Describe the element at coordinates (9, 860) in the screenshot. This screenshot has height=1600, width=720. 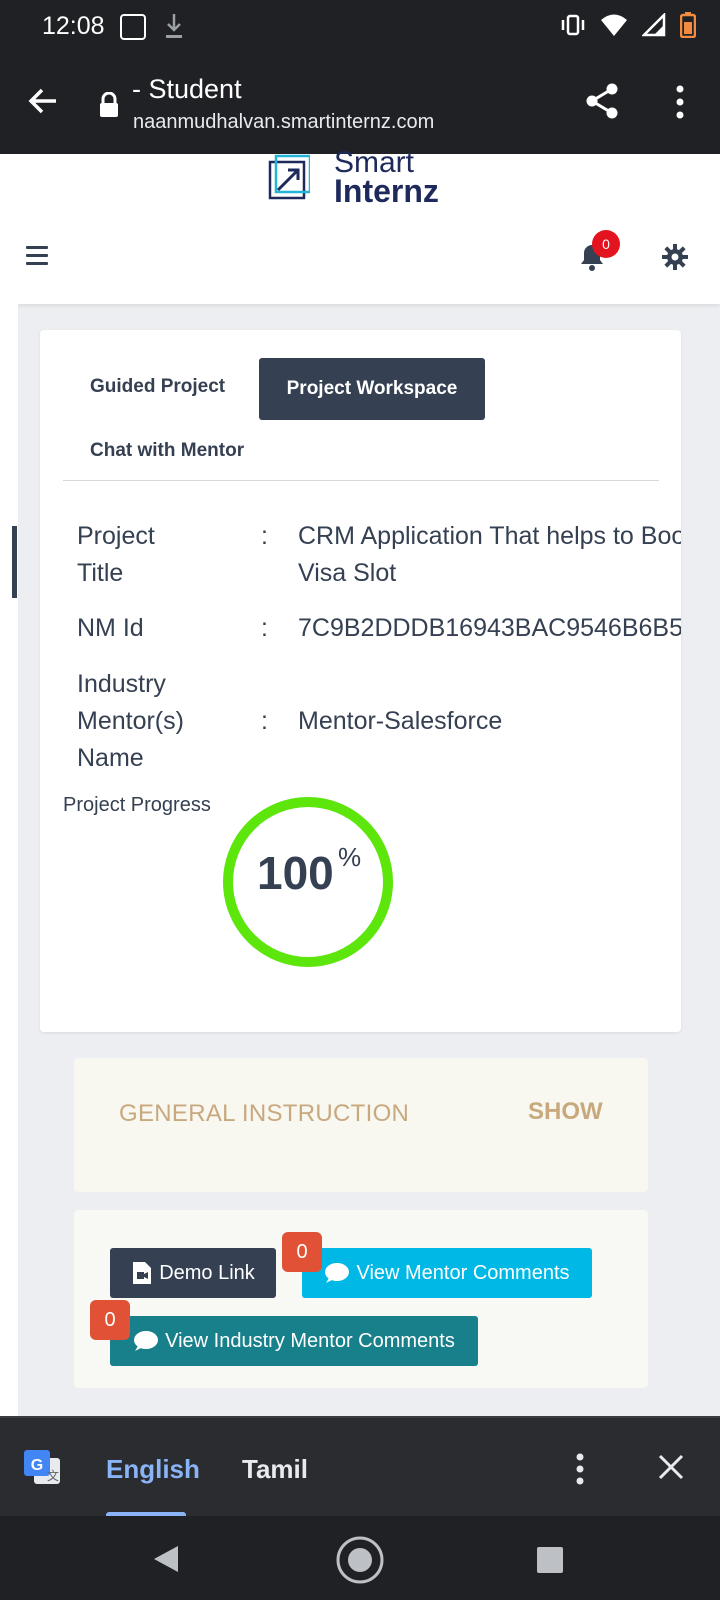
I see `sidebar-collapsed` at that location.